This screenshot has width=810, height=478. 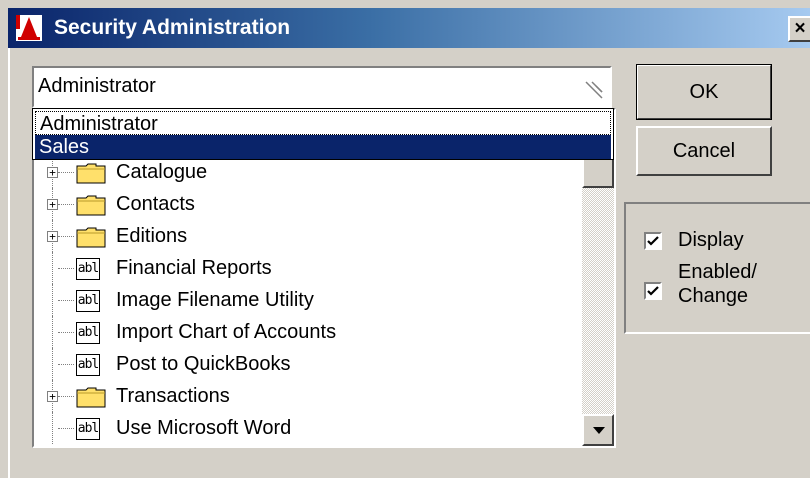 I want to click on display-label: Display, so click(x=711, y=240).